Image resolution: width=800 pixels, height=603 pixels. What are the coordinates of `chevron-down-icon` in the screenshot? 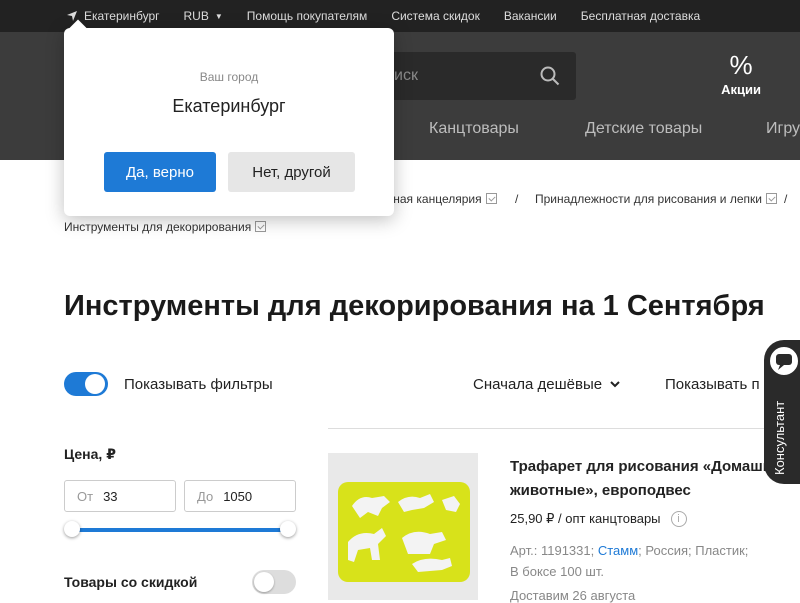 It's located at (615, 384).